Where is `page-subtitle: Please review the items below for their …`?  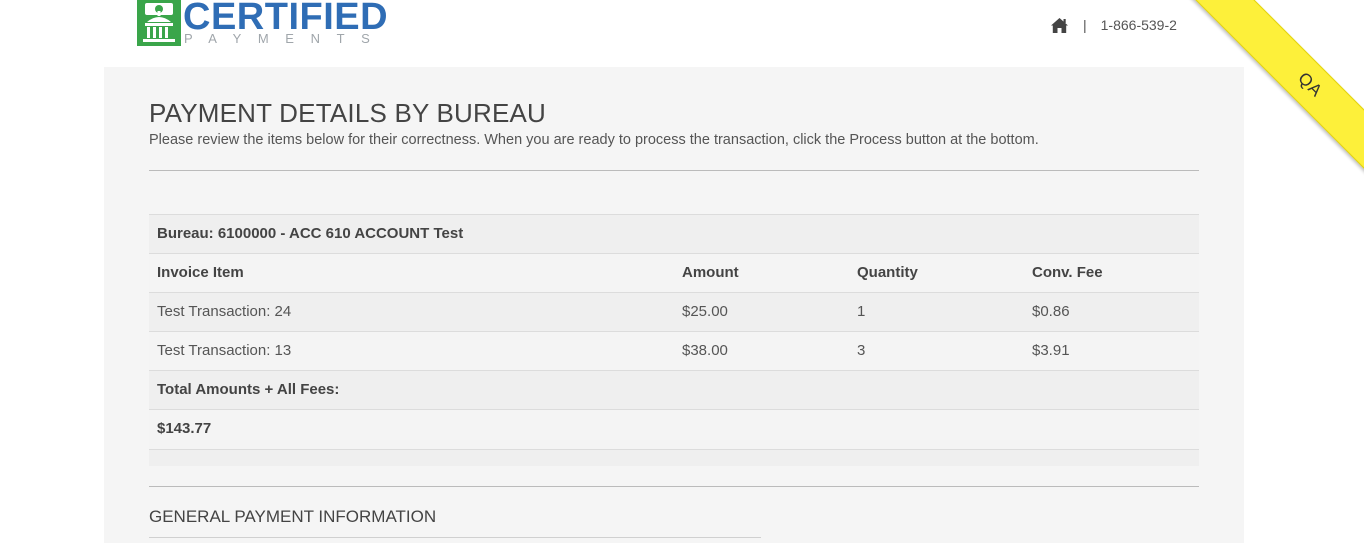 page-subtitle: Please review the items below for their … is located at coordinates (594, 140).